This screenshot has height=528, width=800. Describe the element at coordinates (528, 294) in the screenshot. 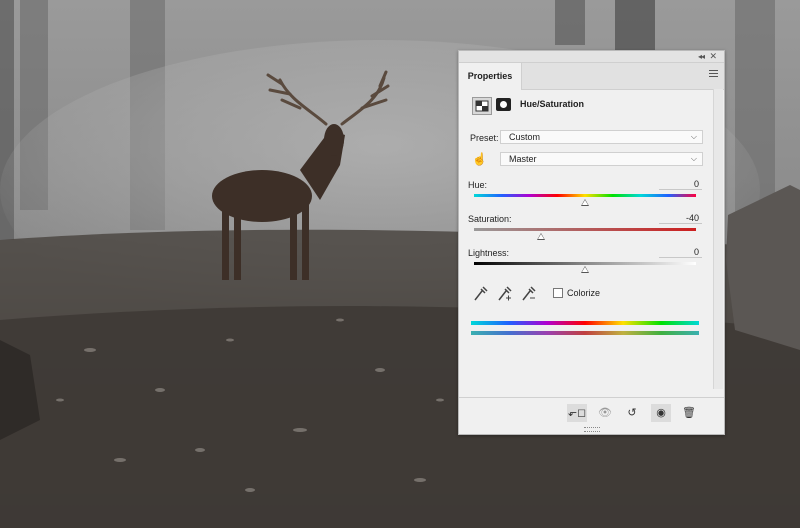

I see `eyedropper-minus-icon` at that location.